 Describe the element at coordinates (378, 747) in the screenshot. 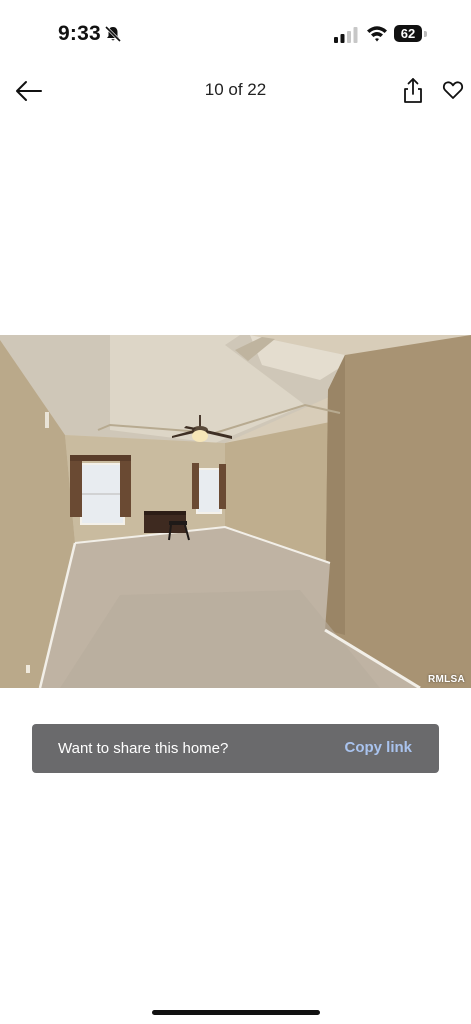

I see `copy-link-button: Copy link` at that location.